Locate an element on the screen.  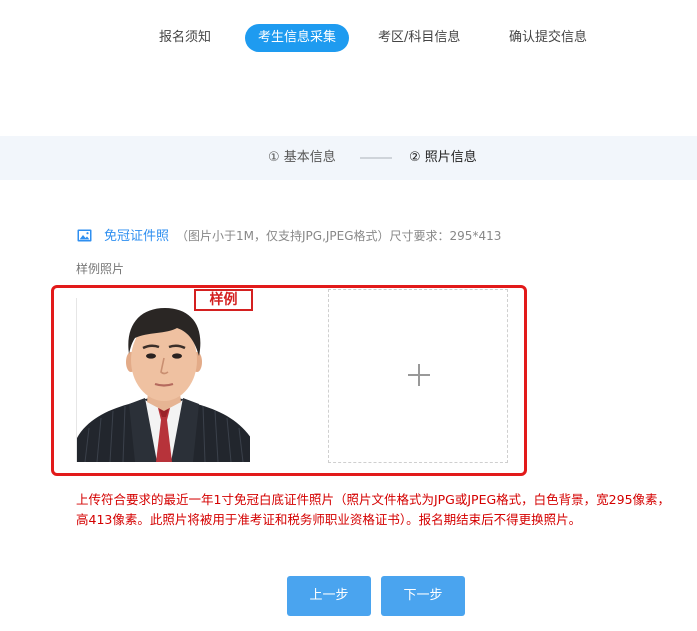
image-icon is located at coordinates (84, 235).